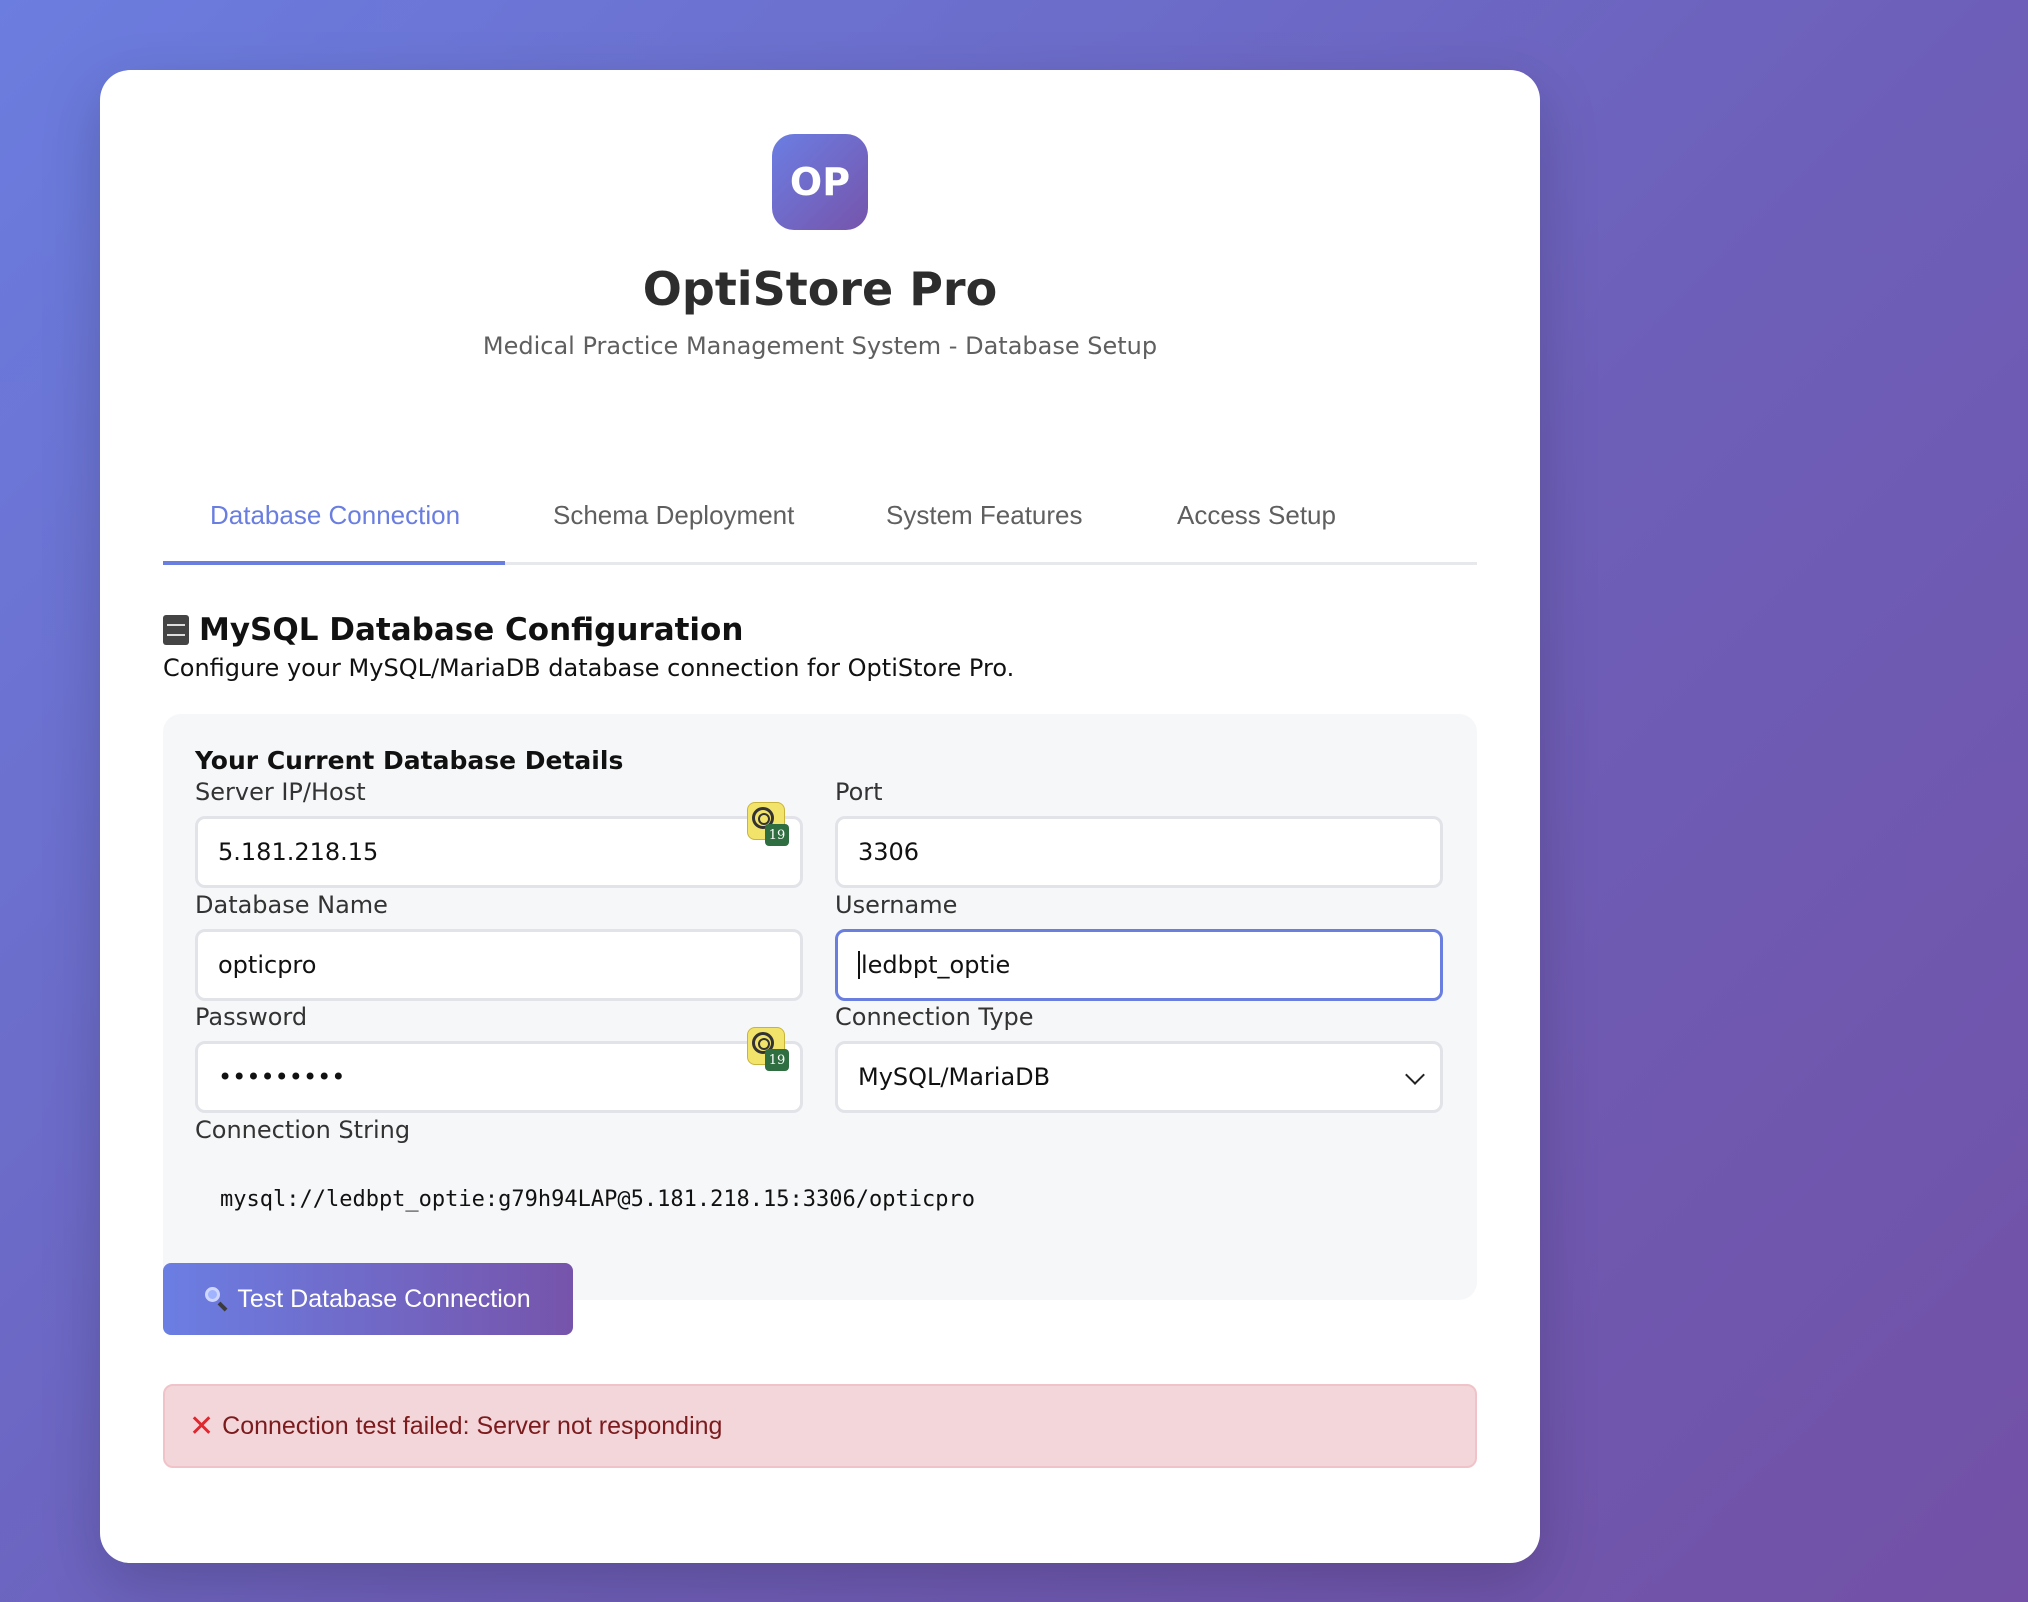  I want to click on magnifier-icon, so click(217, 1299).